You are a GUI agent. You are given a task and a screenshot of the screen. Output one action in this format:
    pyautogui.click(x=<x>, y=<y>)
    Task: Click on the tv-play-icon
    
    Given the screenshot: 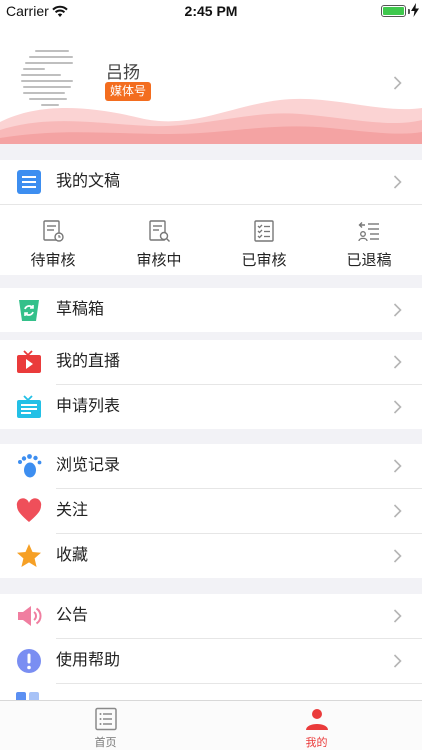 What is the action you would take?
    pyautogui.click(x=29, y=361)
    